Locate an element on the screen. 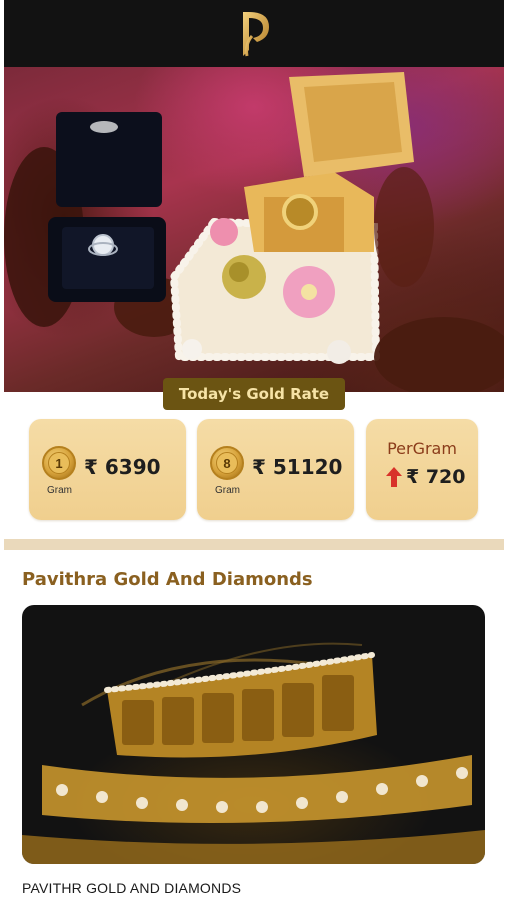 The height and width of the screenshot is (900, 507). rate-amount: ₹ 51120 is located at coordinates (297, 467).